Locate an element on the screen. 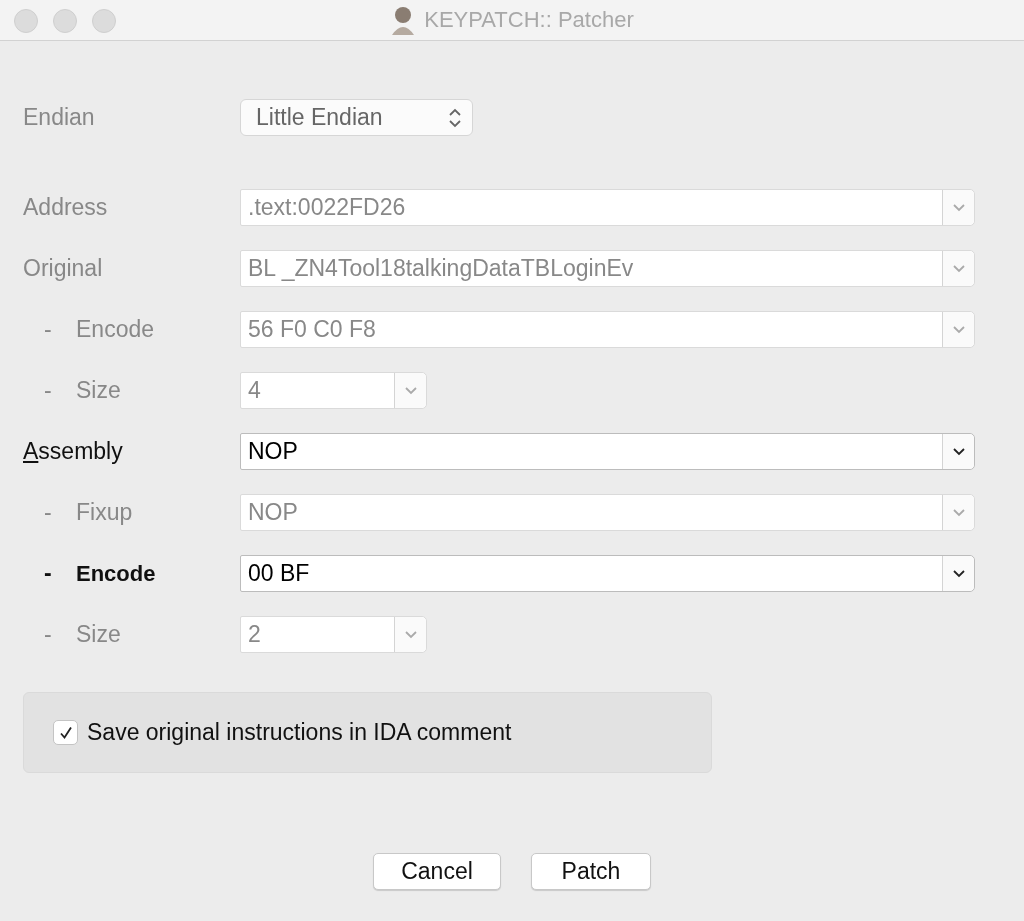  field-label: Address is located at coordinates (66, 207).